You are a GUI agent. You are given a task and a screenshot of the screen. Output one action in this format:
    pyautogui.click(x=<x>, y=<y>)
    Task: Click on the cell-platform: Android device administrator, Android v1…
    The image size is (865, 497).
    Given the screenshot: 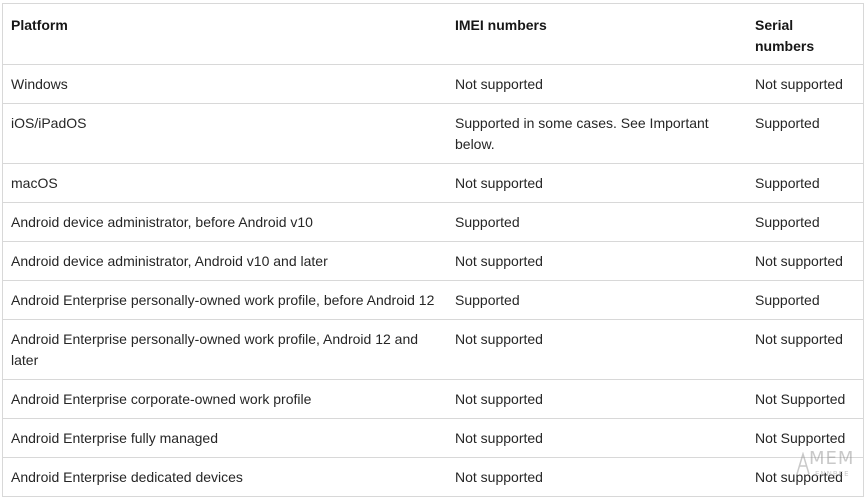 What is the action you would take?
    pyautogui.click(x=225, y=261)
    